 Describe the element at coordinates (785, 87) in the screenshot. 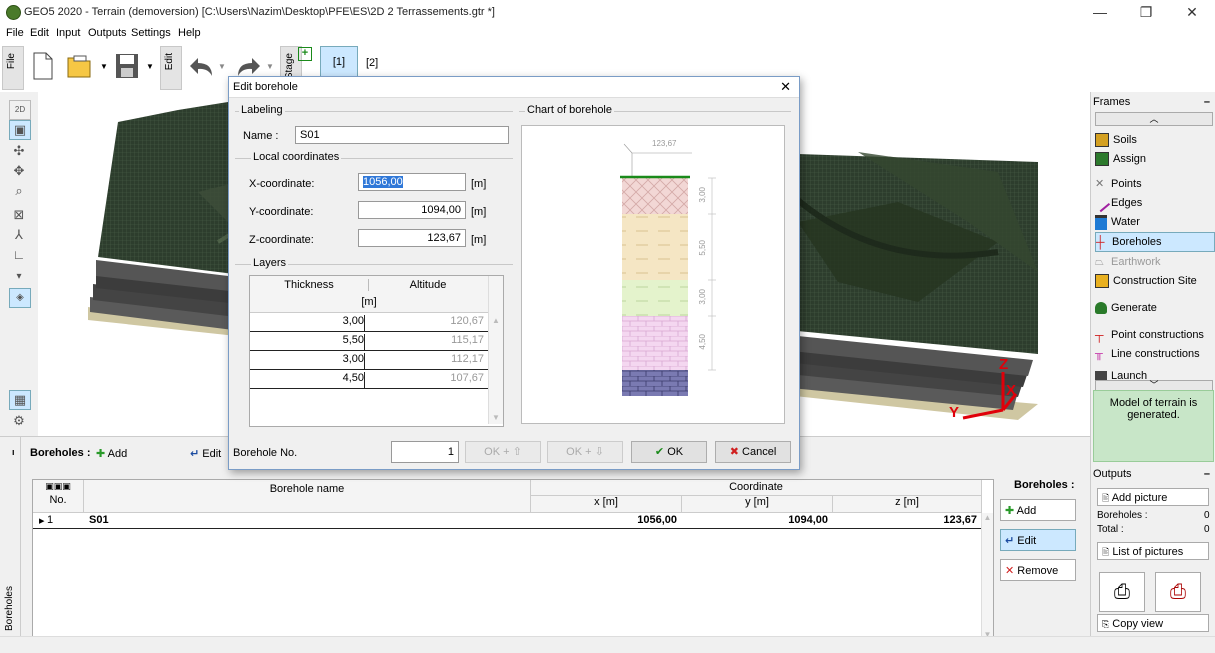

I see `dialog-close-icon: ✕` at that location.